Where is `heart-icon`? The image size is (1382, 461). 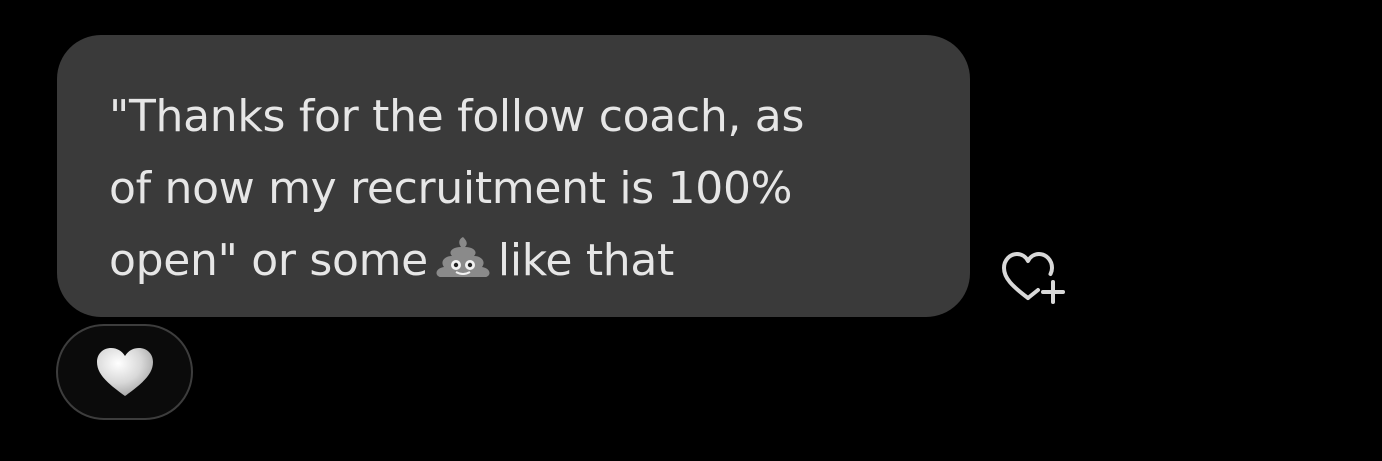
heart-icon is located at coordinates (124, 372).